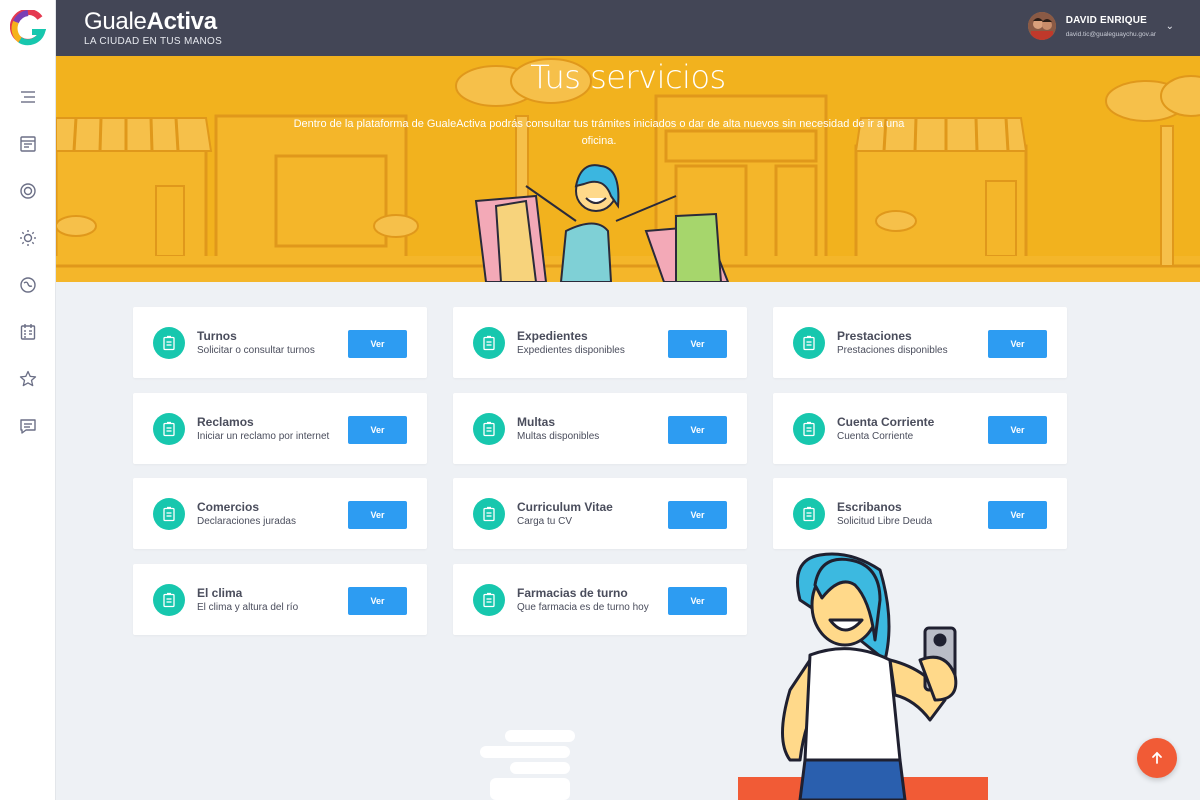 The width and height of the screenshot is (1200, 800). What do you see at coordinates (565, 507) in the screenshot?
I see `service-title: Curriculum Vitae` at bounding box center [565, 507].